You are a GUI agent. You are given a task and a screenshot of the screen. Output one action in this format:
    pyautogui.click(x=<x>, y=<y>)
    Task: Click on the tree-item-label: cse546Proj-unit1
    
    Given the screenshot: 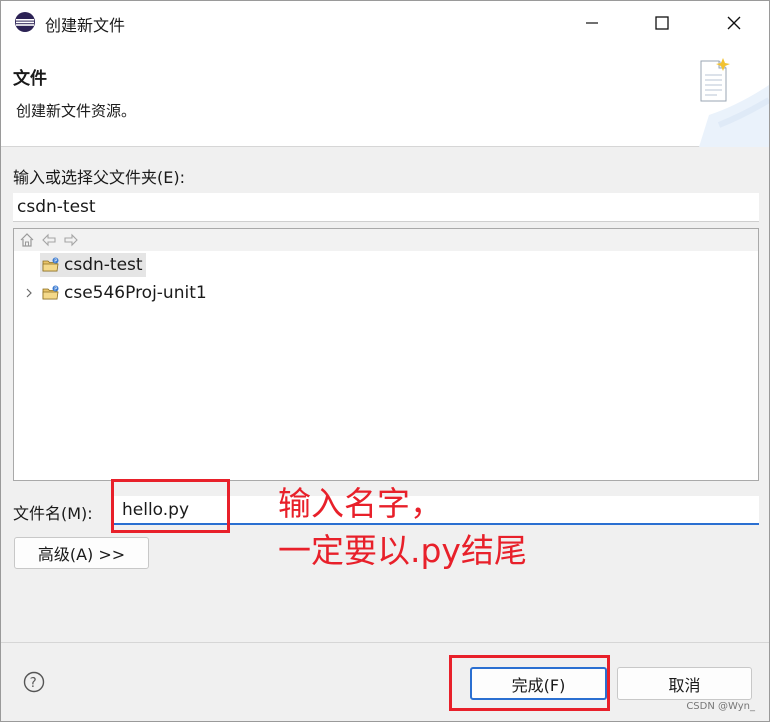 What is the action you would take?
    pyautogui.click(x=135, y=293)
    